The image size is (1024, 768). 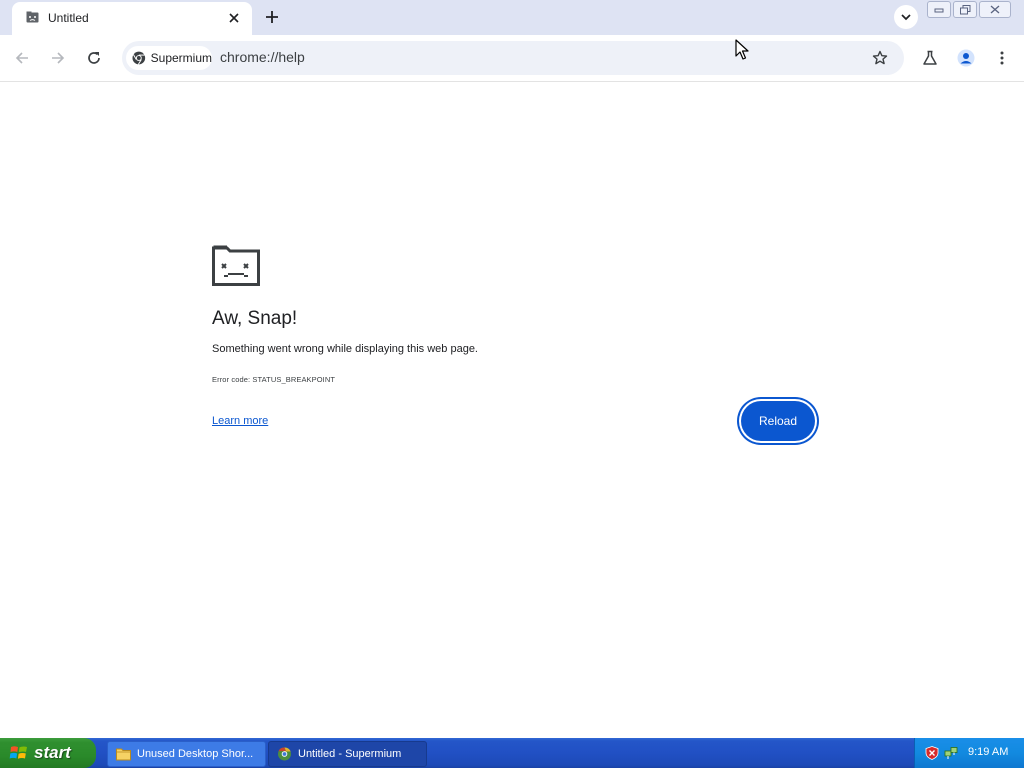 What do you see at coordinates (68, 18) in the screenshot?
I see `tab-title: Untitled` at bounding box center [68, 18].